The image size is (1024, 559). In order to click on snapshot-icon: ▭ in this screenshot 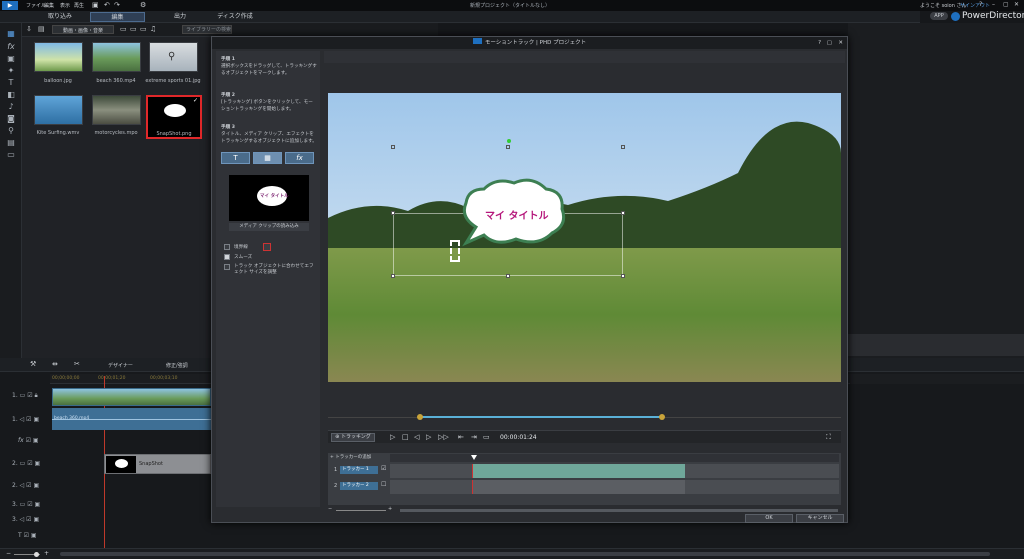, I will do `click(486, 437)`.